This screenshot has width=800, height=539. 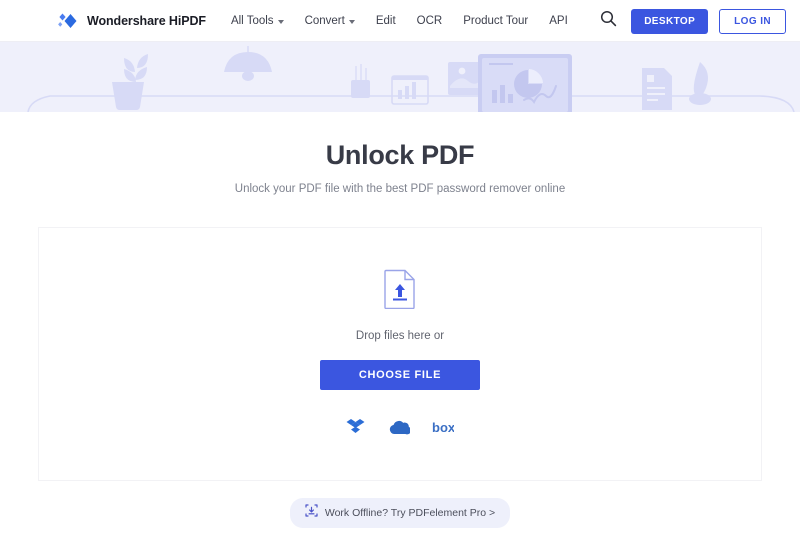 I want to click on nav-item-api: API, so click(x=558, y=21).